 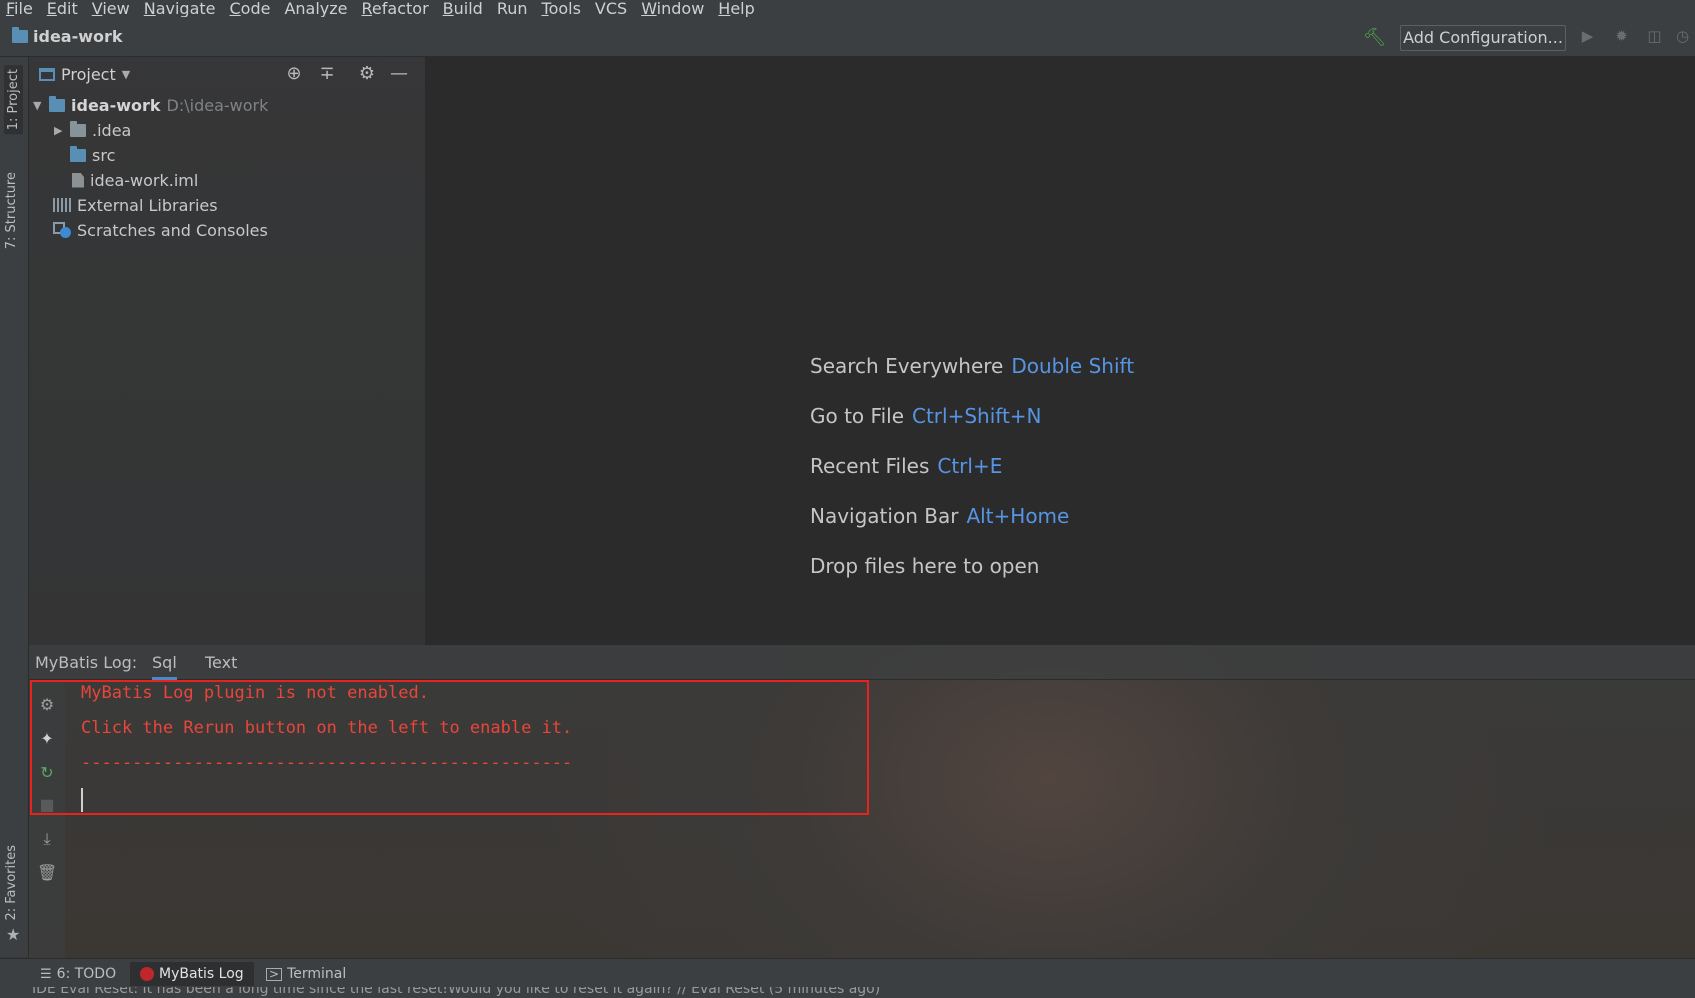 What do you see at coordinates (884, 516) in the screenshot?
I see `hint-label: Navigation Bar` at bounding box center [884, 516].